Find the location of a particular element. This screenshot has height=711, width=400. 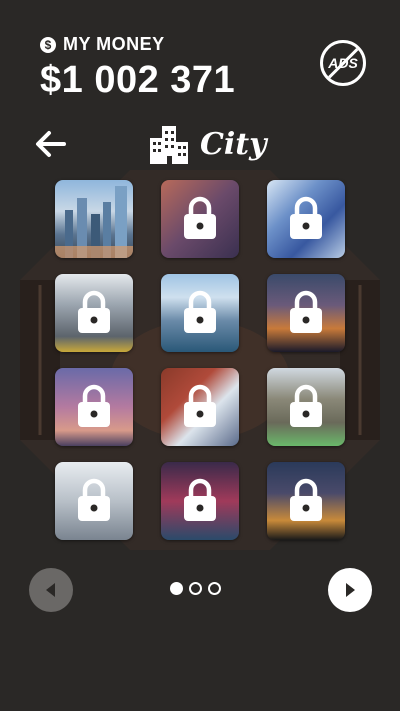

previous-page-button is located at coordinates (51, 590).